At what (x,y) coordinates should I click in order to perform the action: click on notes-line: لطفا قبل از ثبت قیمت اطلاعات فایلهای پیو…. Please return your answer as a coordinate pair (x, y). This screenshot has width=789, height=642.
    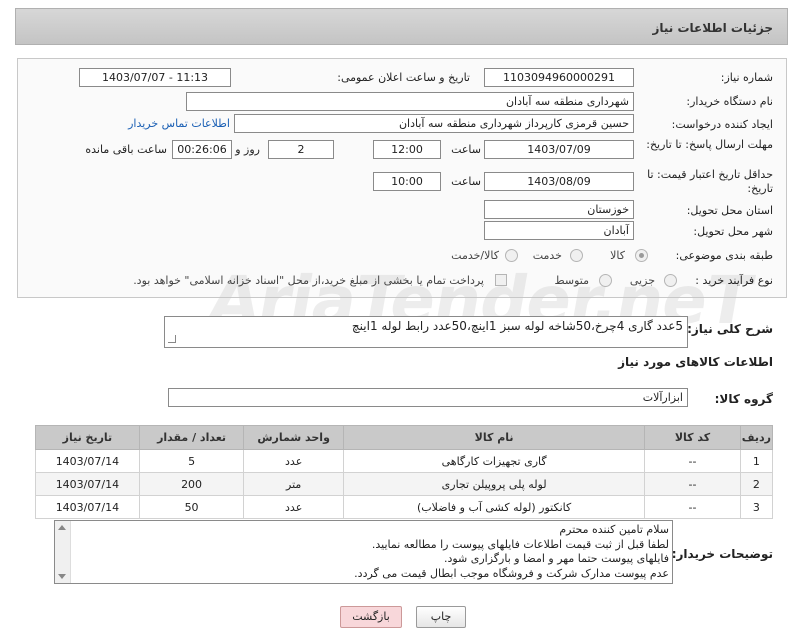
    Looking at the image, I should click on (520, 544).